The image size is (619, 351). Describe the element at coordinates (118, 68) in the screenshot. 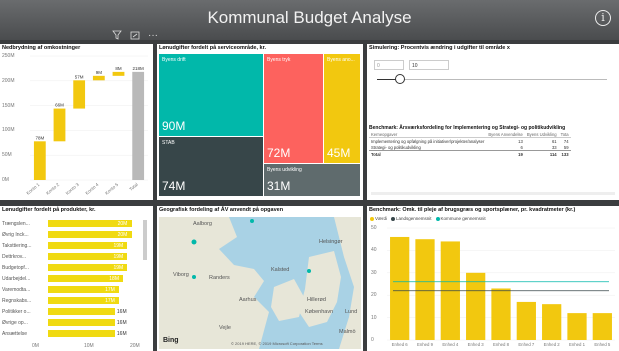

I see `data-label: 8M` at that location.